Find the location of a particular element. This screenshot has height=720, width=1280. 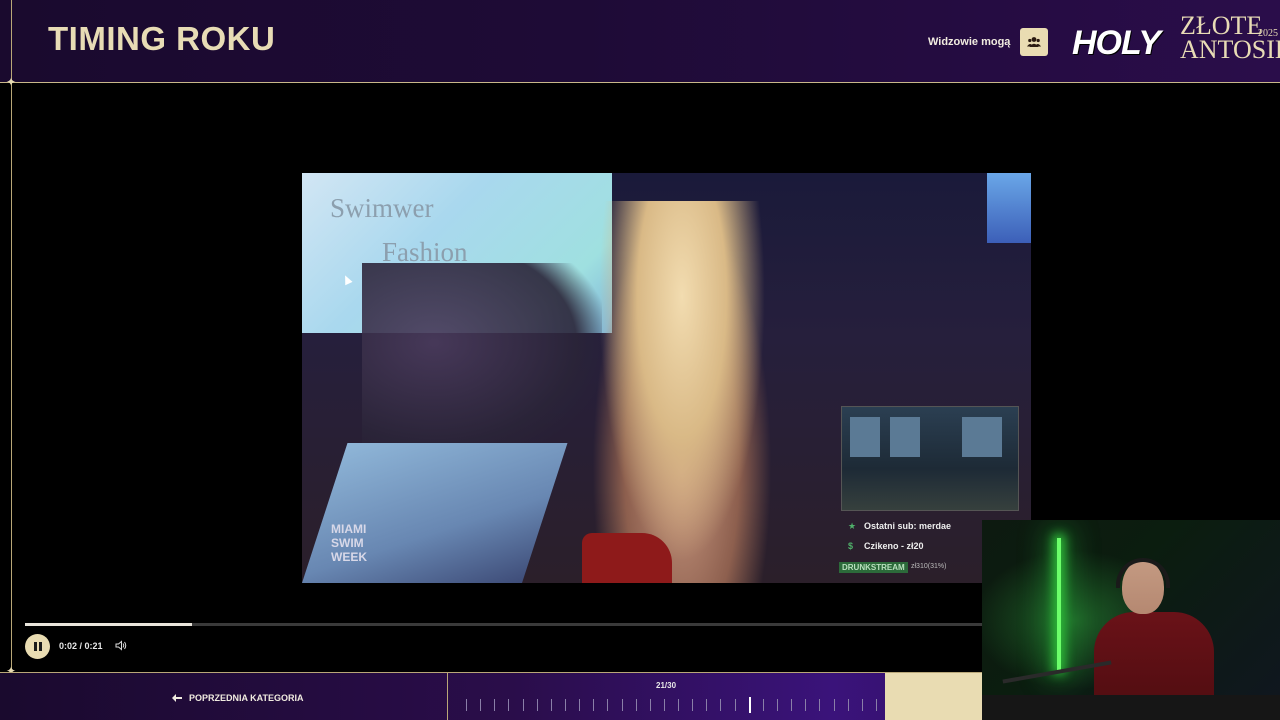

previous-category-button: POPRZEDNIA KATEGORIA is located at coordinates (238, 698).